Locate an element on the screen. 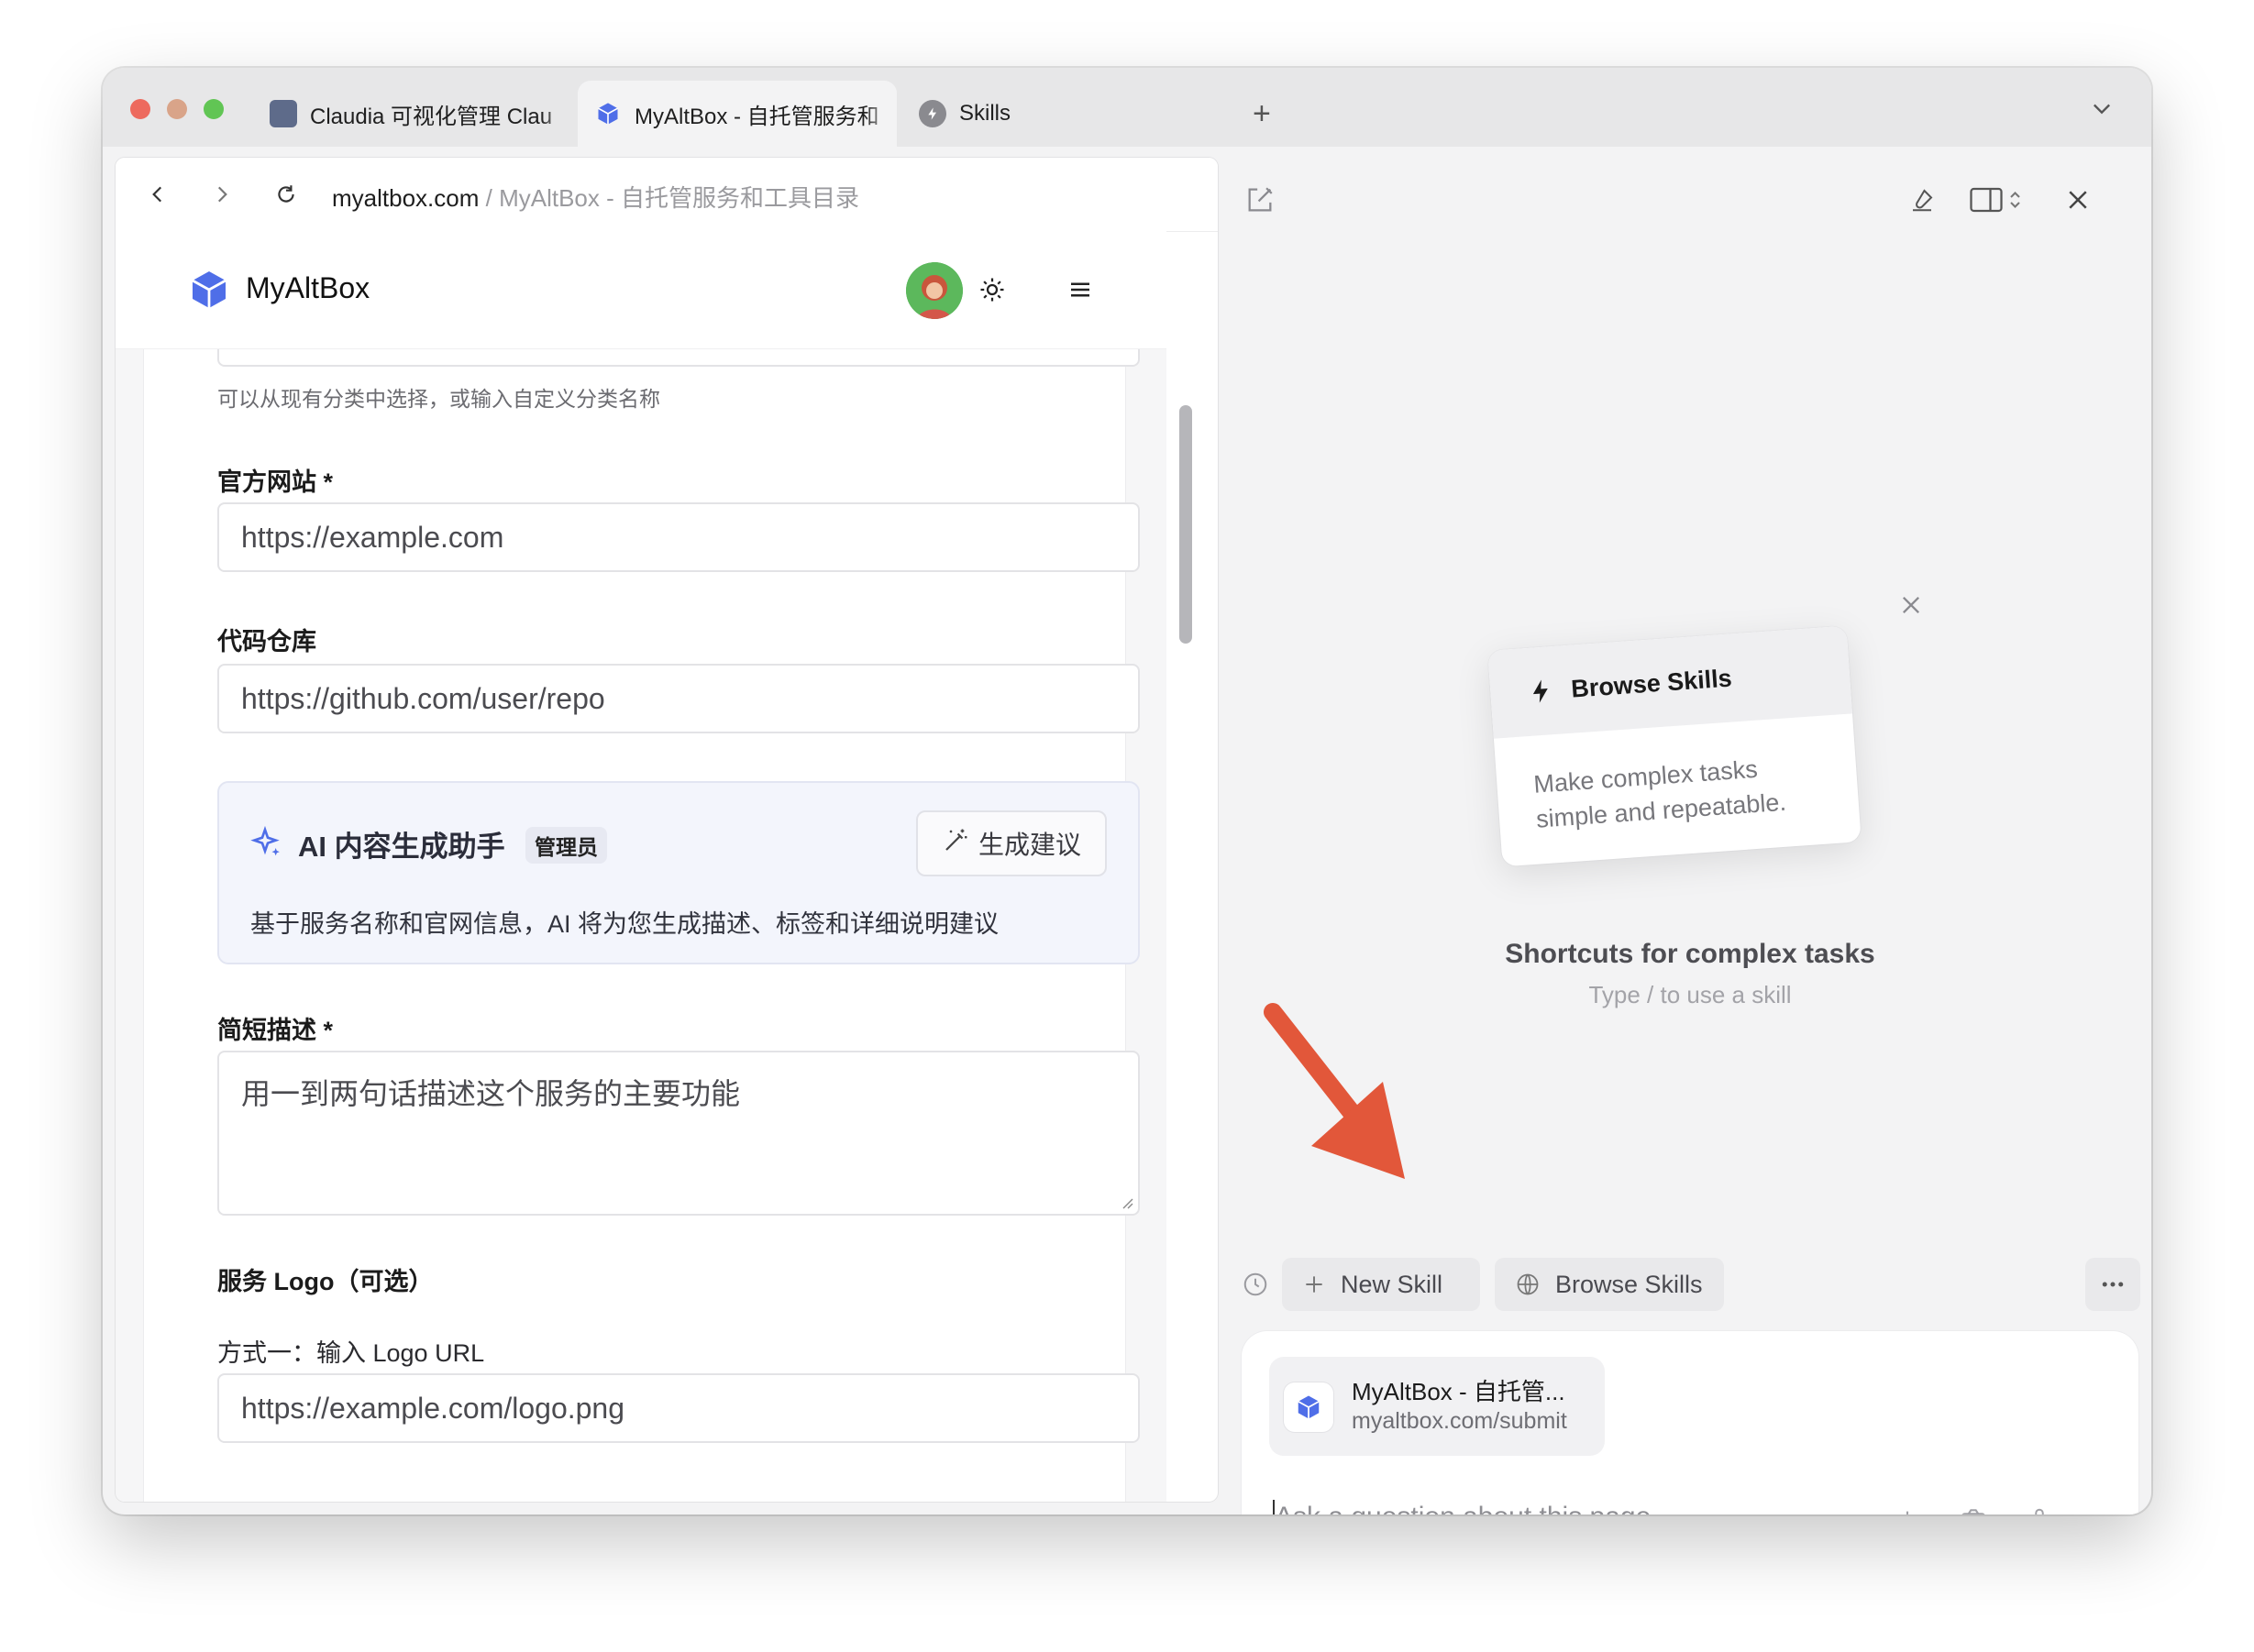 The image size is (2254, 1652). new-skill-label: New Skill is located at coordinates (1392, 1284).